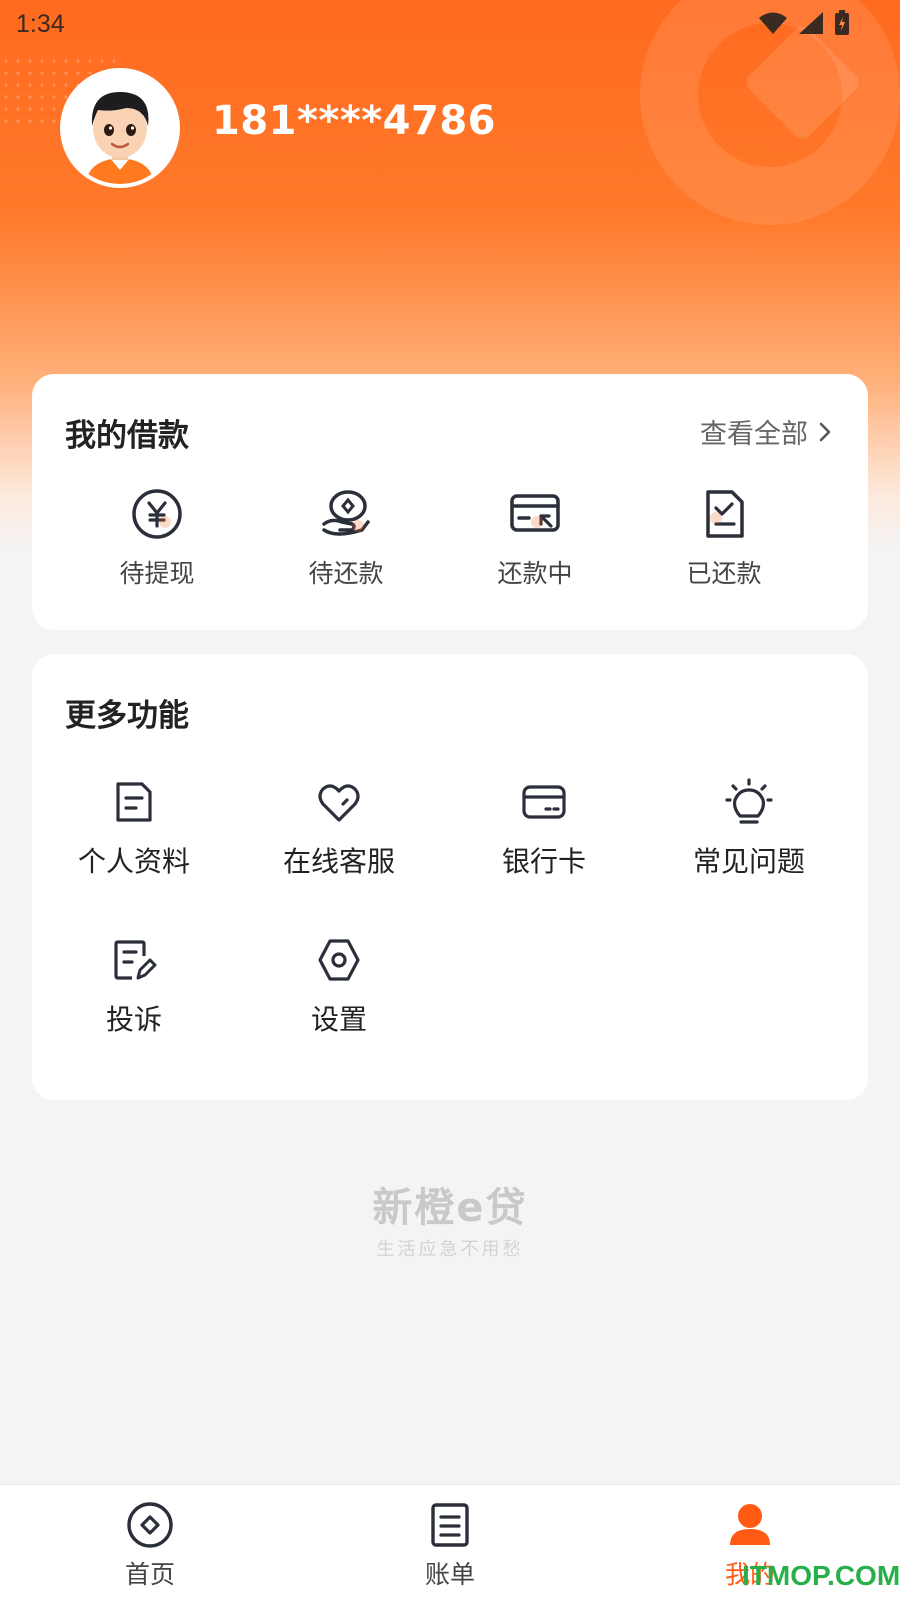  I want to click on loan-repaying: 还款中, so click(535, 538).